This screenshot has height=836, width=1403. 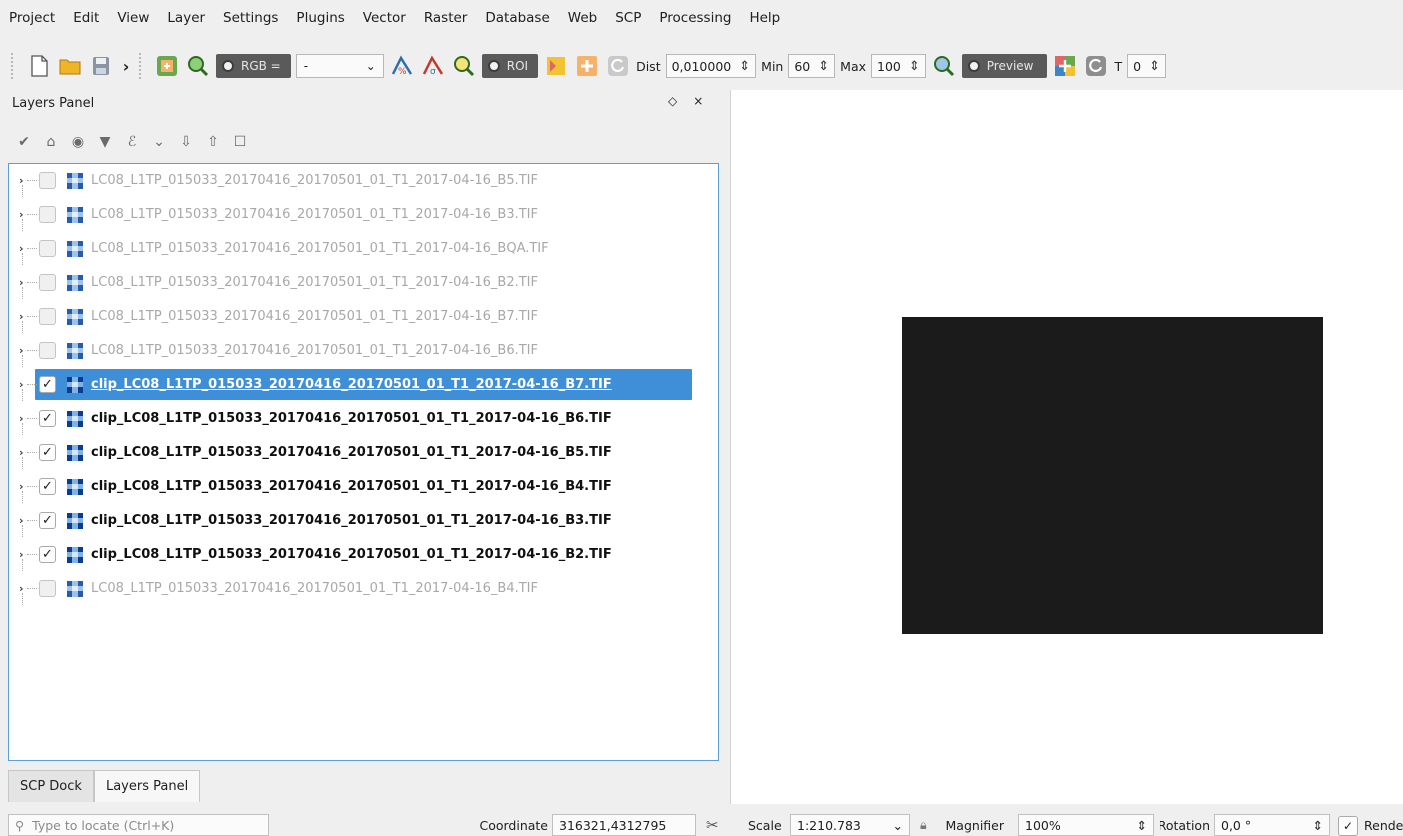 I want to click on menu-web: Web, so click(x=582, y=18).